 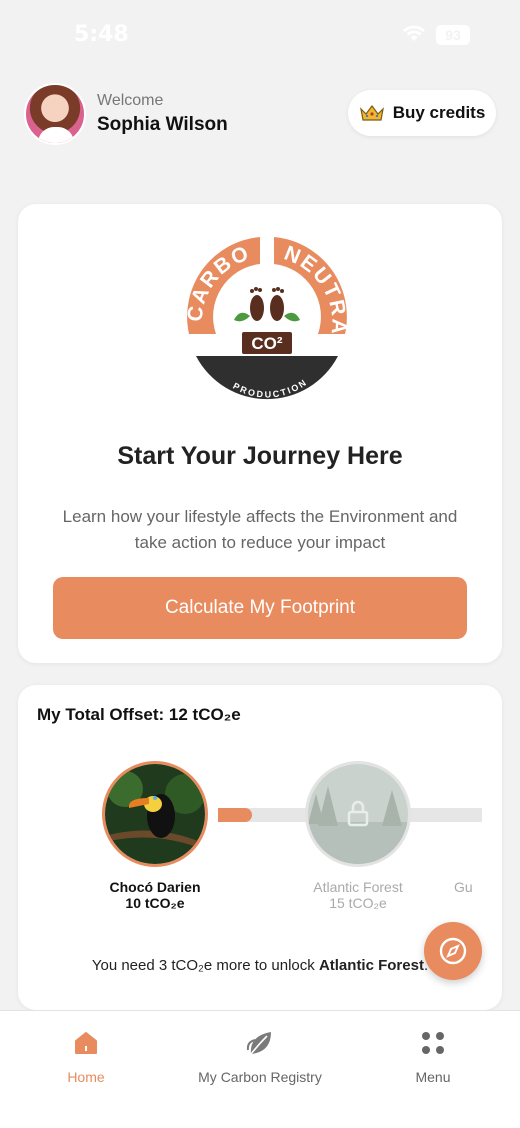 I want to click on nav-menu: Menu, so click(x=433, y=1056).